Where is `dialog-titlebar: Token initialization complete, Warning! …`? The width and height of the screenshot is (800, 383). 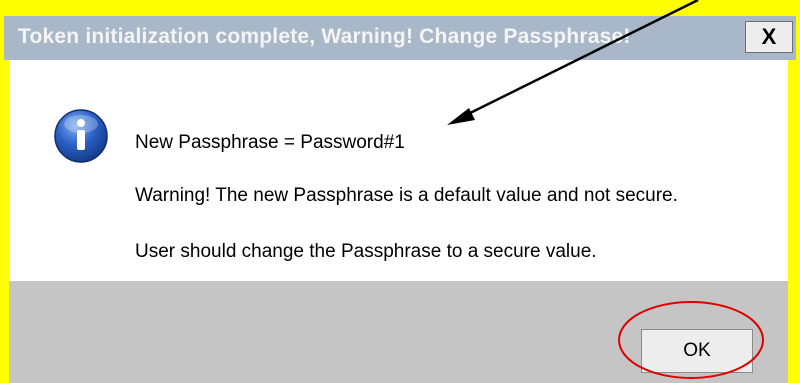
dialog-titlebar: Token initialization complete, Warning! … is located at coordinates (400, 38).